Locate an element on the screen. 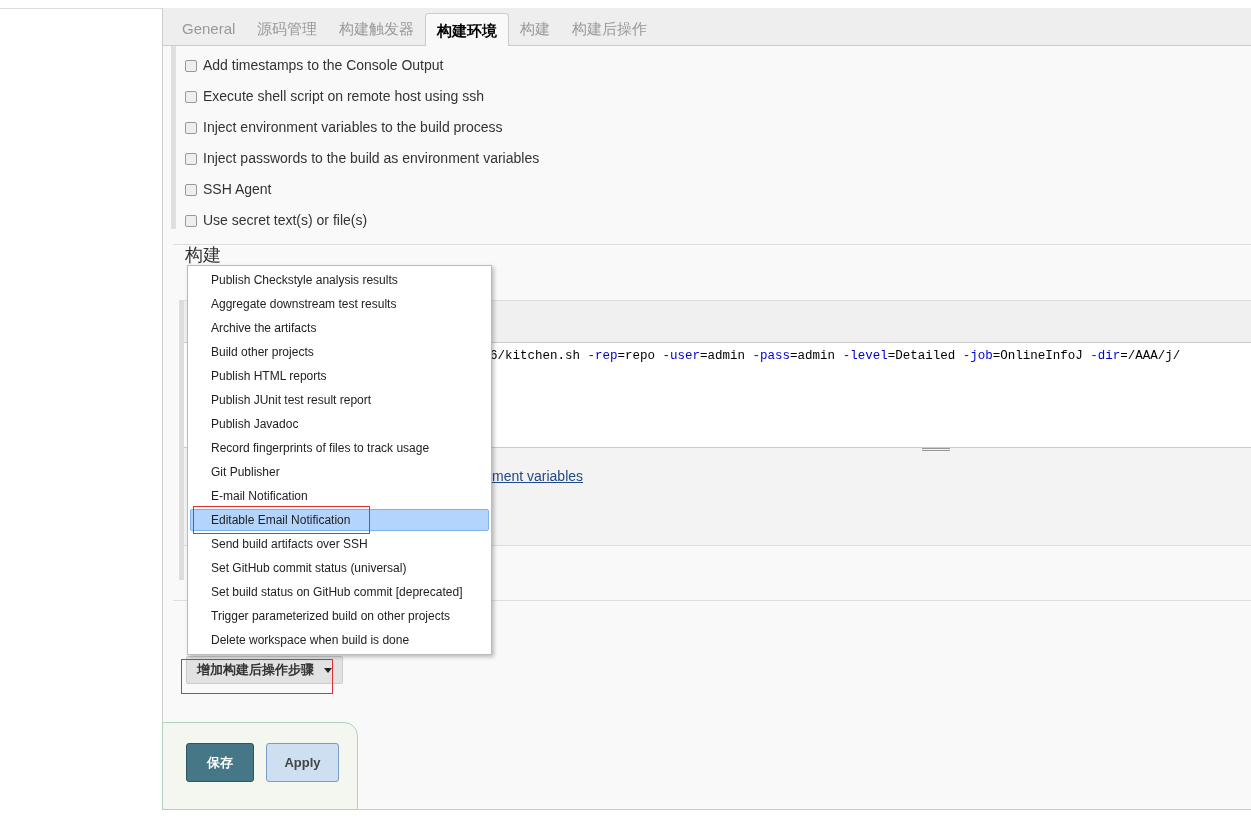 This screenshot has width=1251, height=818. menu-item: Delete workspace when build is done is located at coordinates (339, 640).